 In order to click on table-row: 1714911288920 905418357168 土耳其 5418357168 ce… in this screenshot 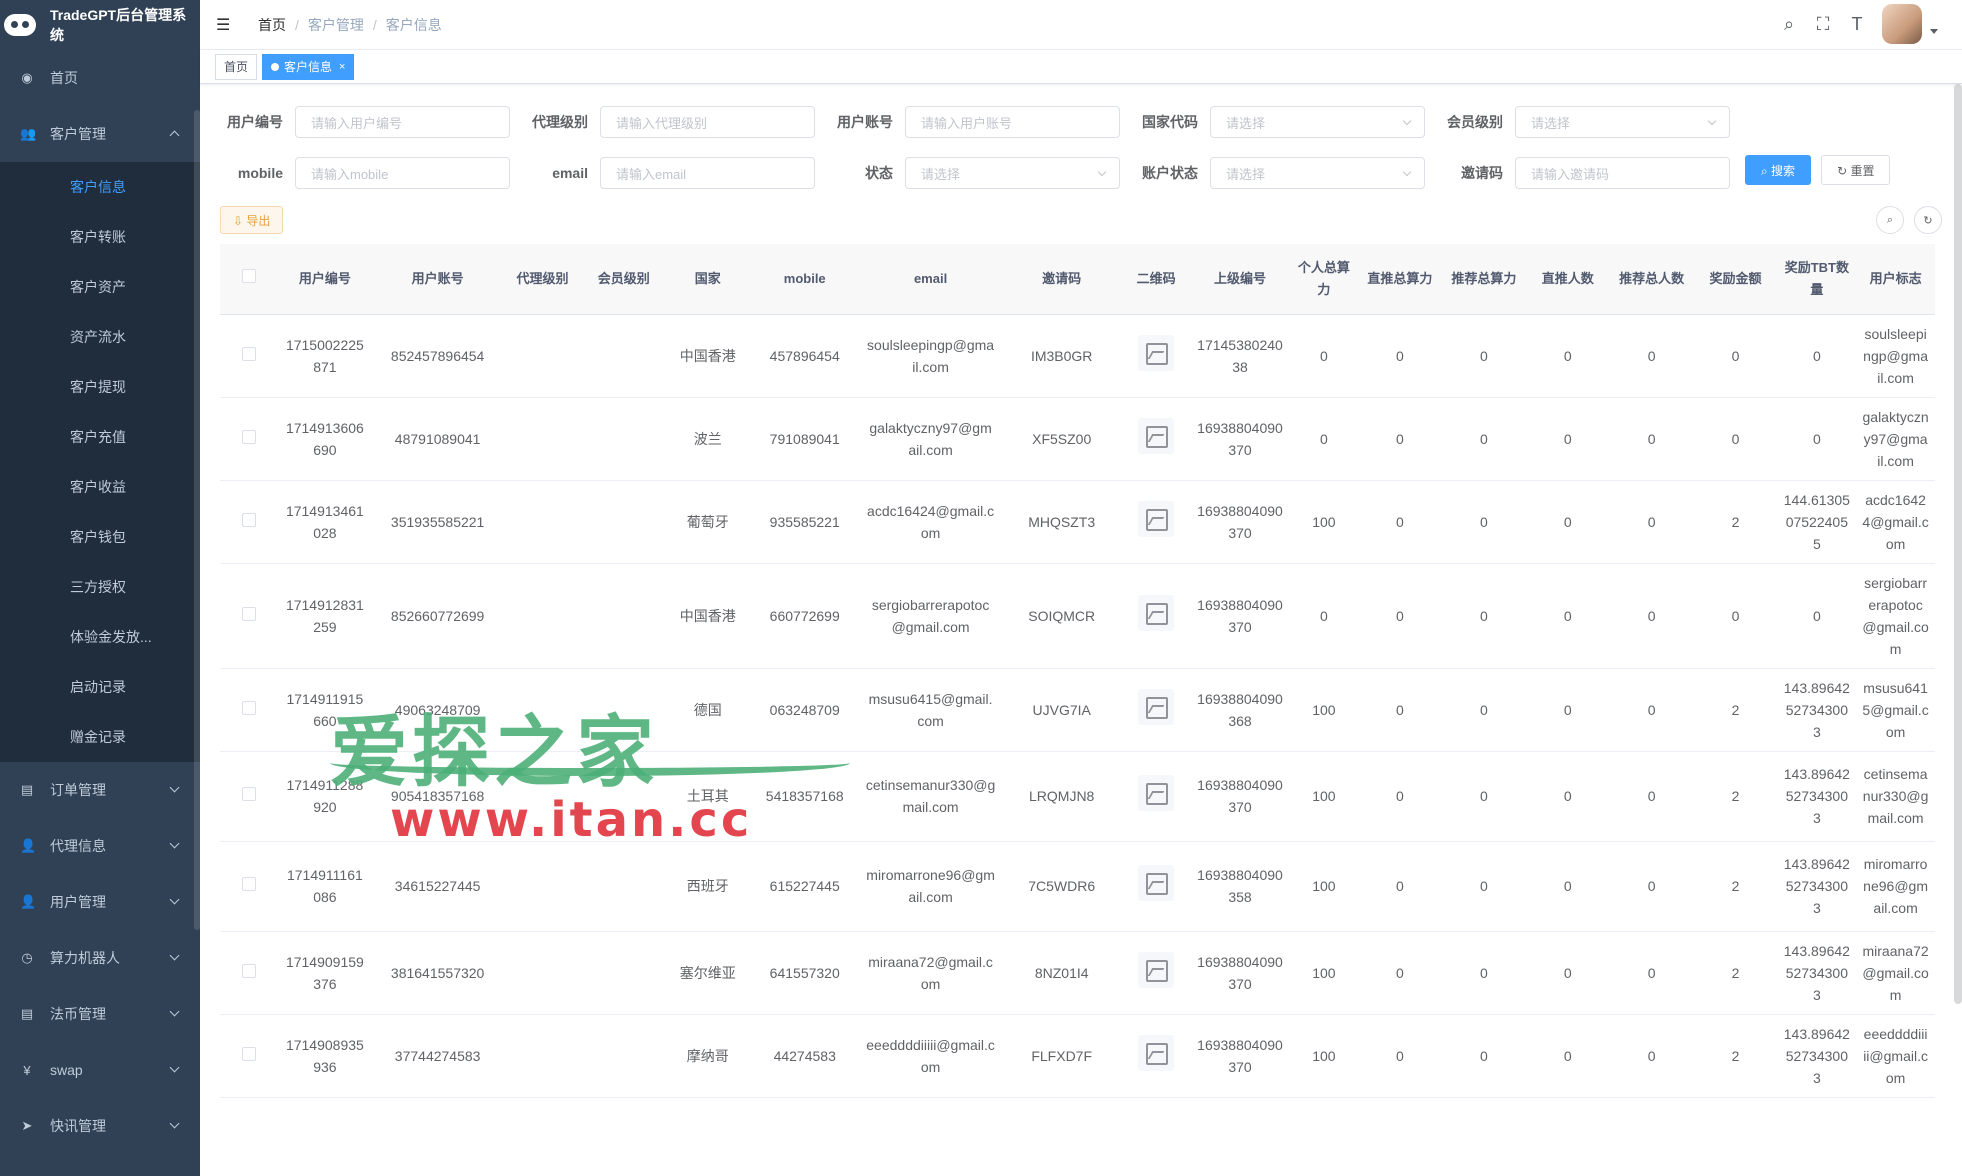, I will do `click(1077, 796)`.